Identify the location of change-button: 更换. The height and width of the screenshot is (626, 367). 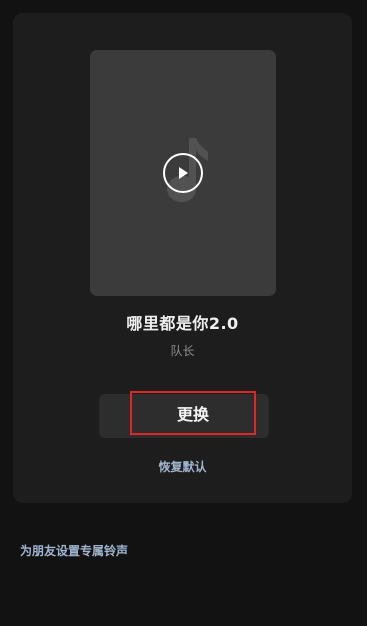
(193, 413).